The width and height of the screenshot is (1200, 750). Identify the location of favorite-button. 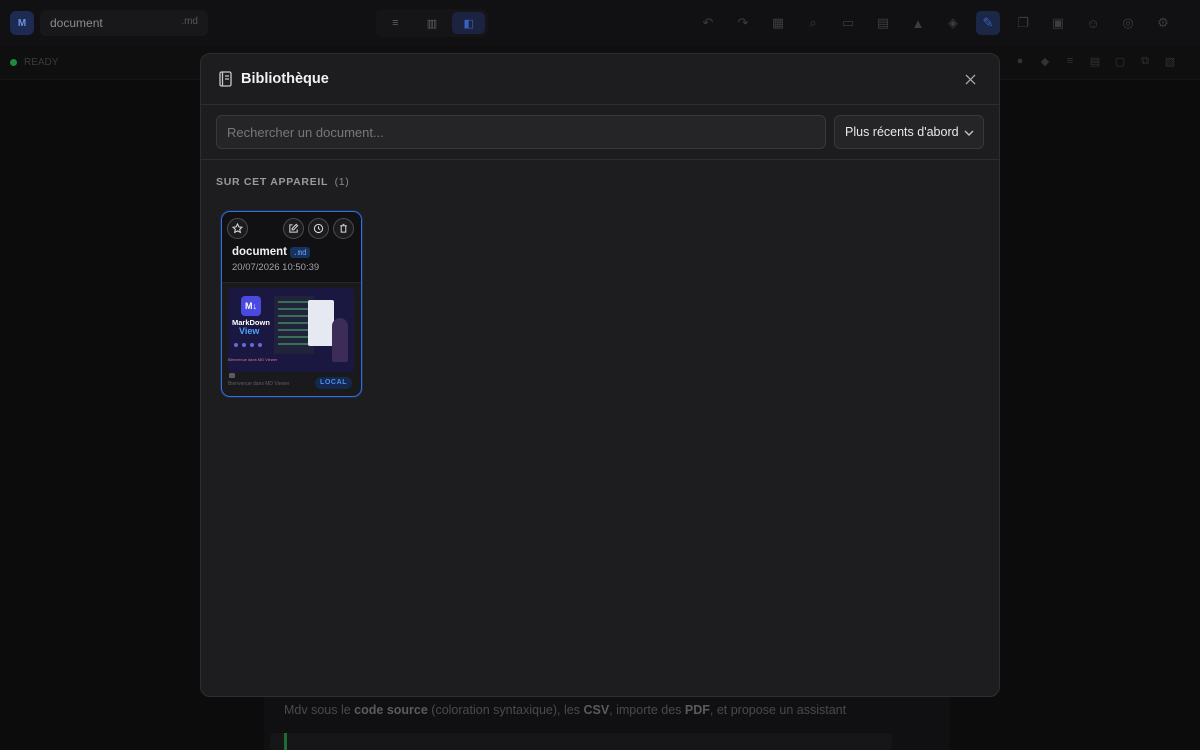
(237, 228).